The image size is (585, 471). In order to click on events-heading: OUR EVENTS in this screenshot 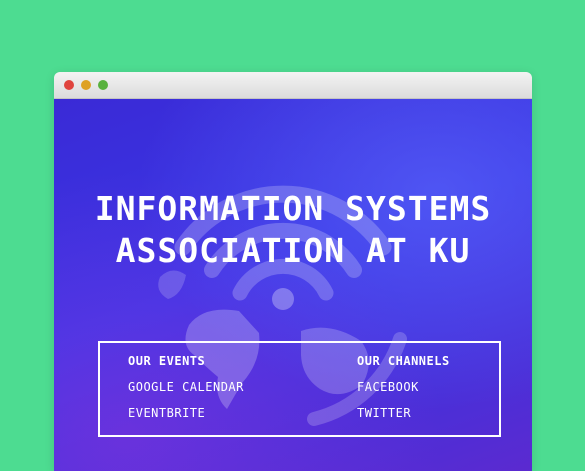, I will do `click(167, 361)`.